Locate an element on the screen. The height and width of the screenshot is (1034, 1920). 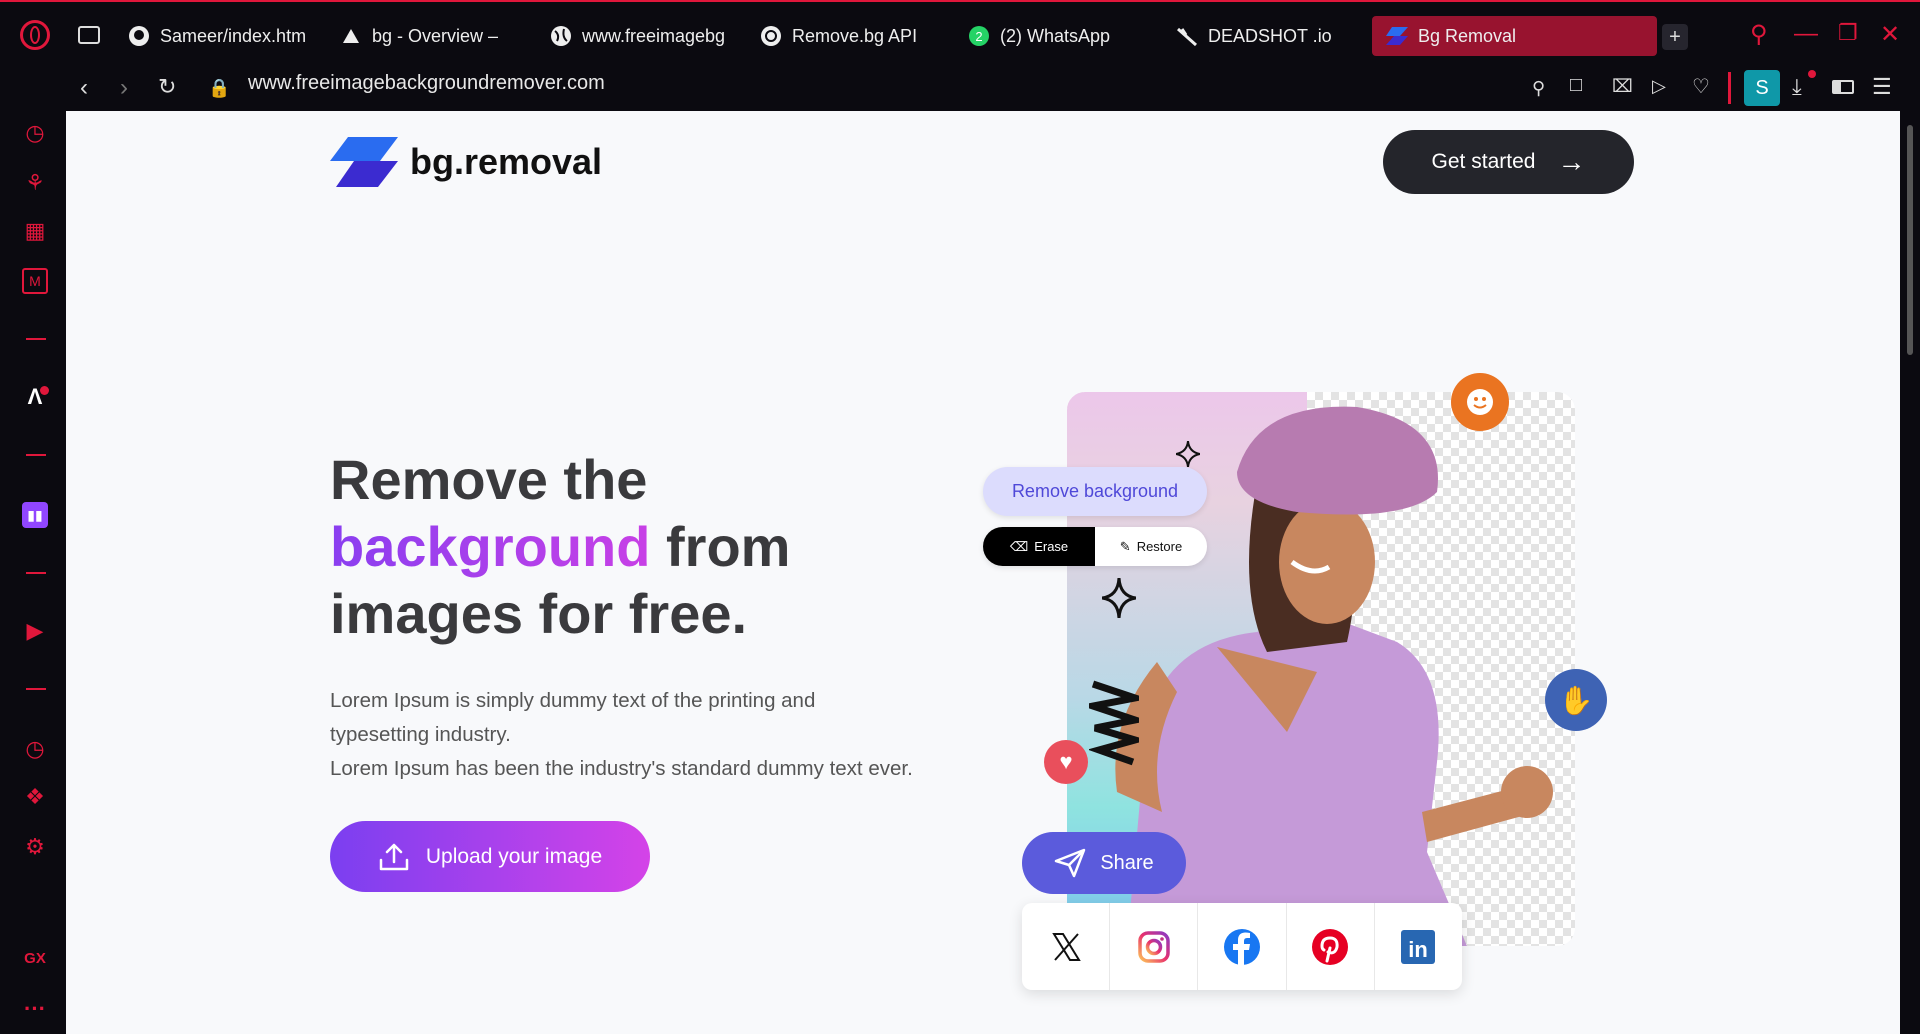
back-button: ‹ is located at coordinates (84, 88).